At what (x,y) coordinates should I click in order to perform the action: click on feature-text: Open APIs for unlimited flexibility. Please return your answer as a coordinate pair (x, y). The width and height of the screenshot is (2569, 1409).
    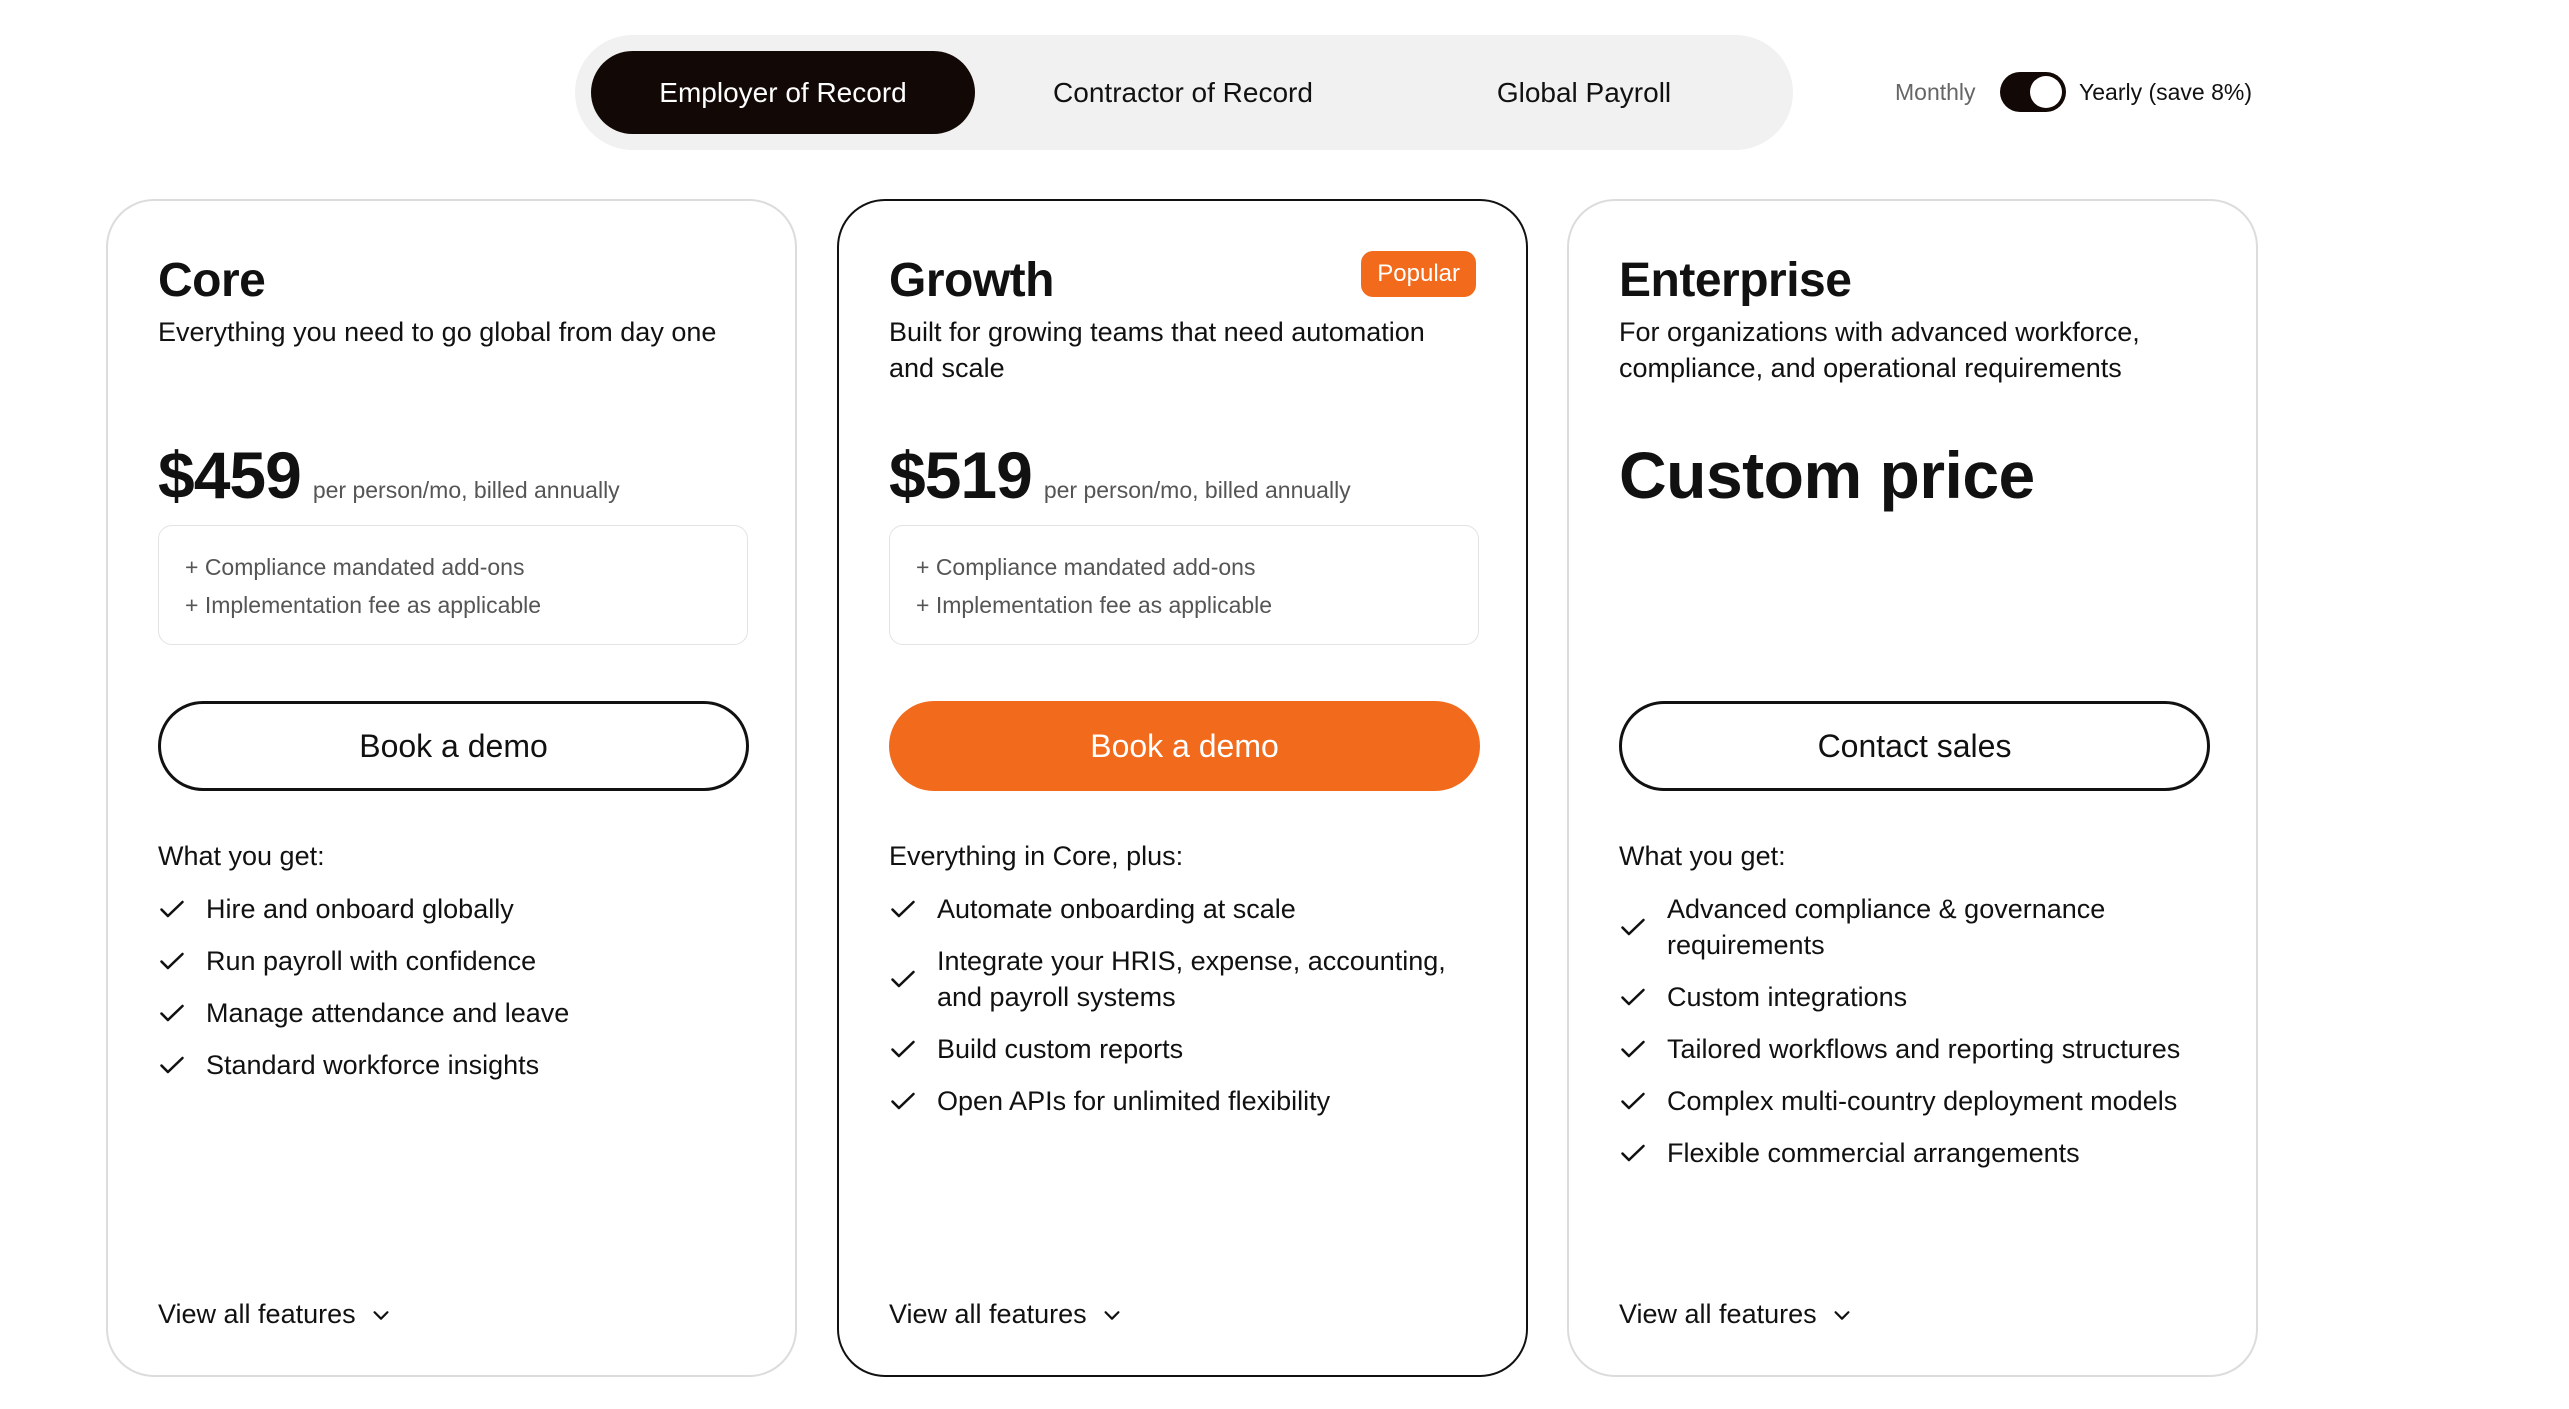
    Looking at the image, I should click on (1134, 1101).